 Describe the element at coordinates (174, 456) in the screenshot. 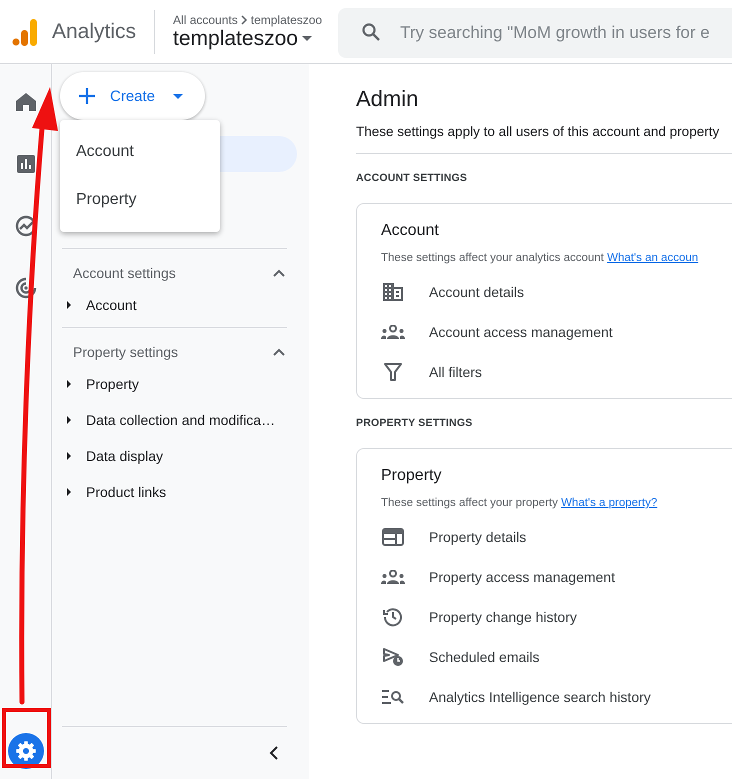

I see `nav-item: Data display` at that location.